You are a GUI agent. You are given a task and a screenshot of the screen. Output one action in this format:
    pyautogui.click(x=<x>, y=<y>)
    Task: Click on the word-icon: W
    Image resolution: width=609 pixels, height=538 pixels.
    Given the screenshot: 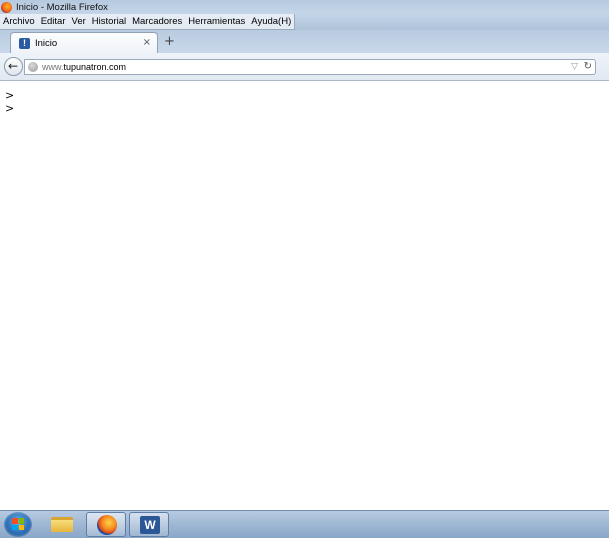 What is the action you would take?
    pyautogui.click(x=150, y=525)
    